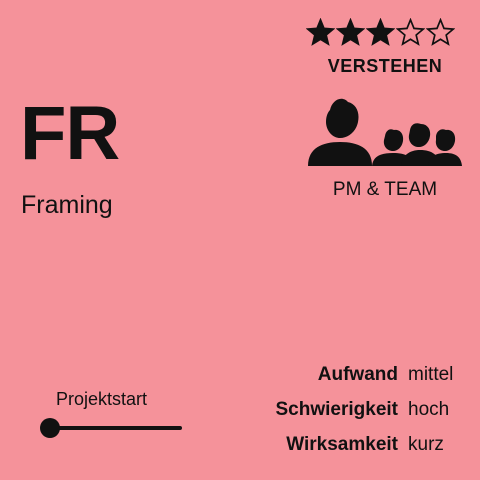  What do you see at coordinates (429, 409) in the screenshot?
I see `metric-value: hoch` at bounding box center [429, 409].